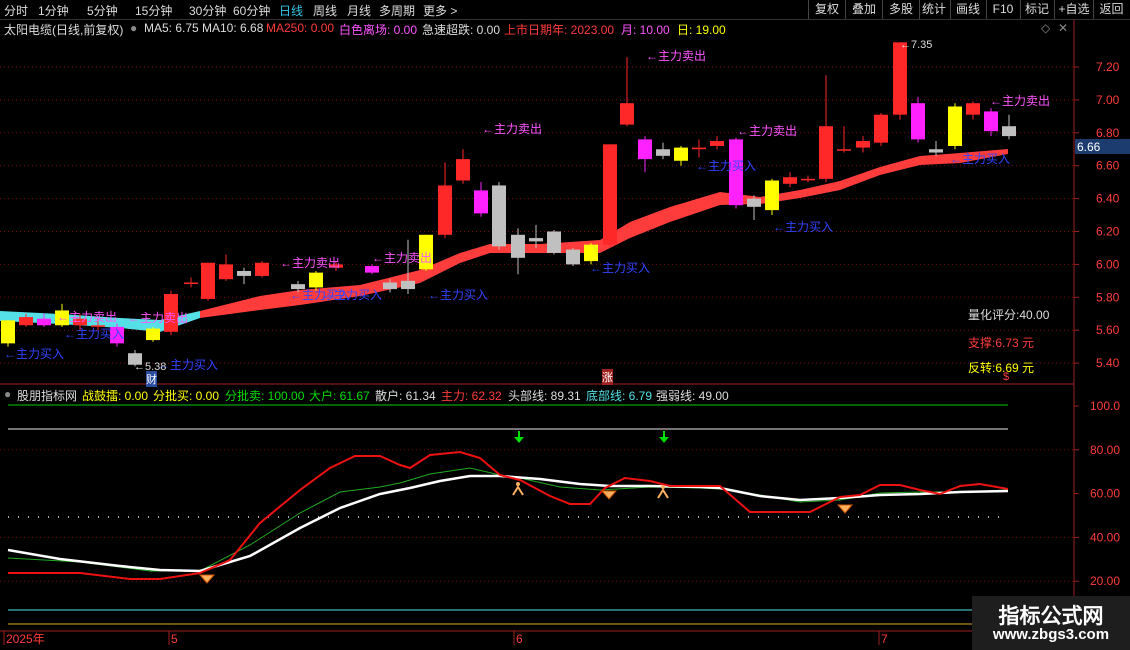 Image resolution: width=1130 pixels, height=650 pixels. Describe the element at coordinates (7, 395) in the screenshot. I see `indicator-collapse-icon: ●` at that location.